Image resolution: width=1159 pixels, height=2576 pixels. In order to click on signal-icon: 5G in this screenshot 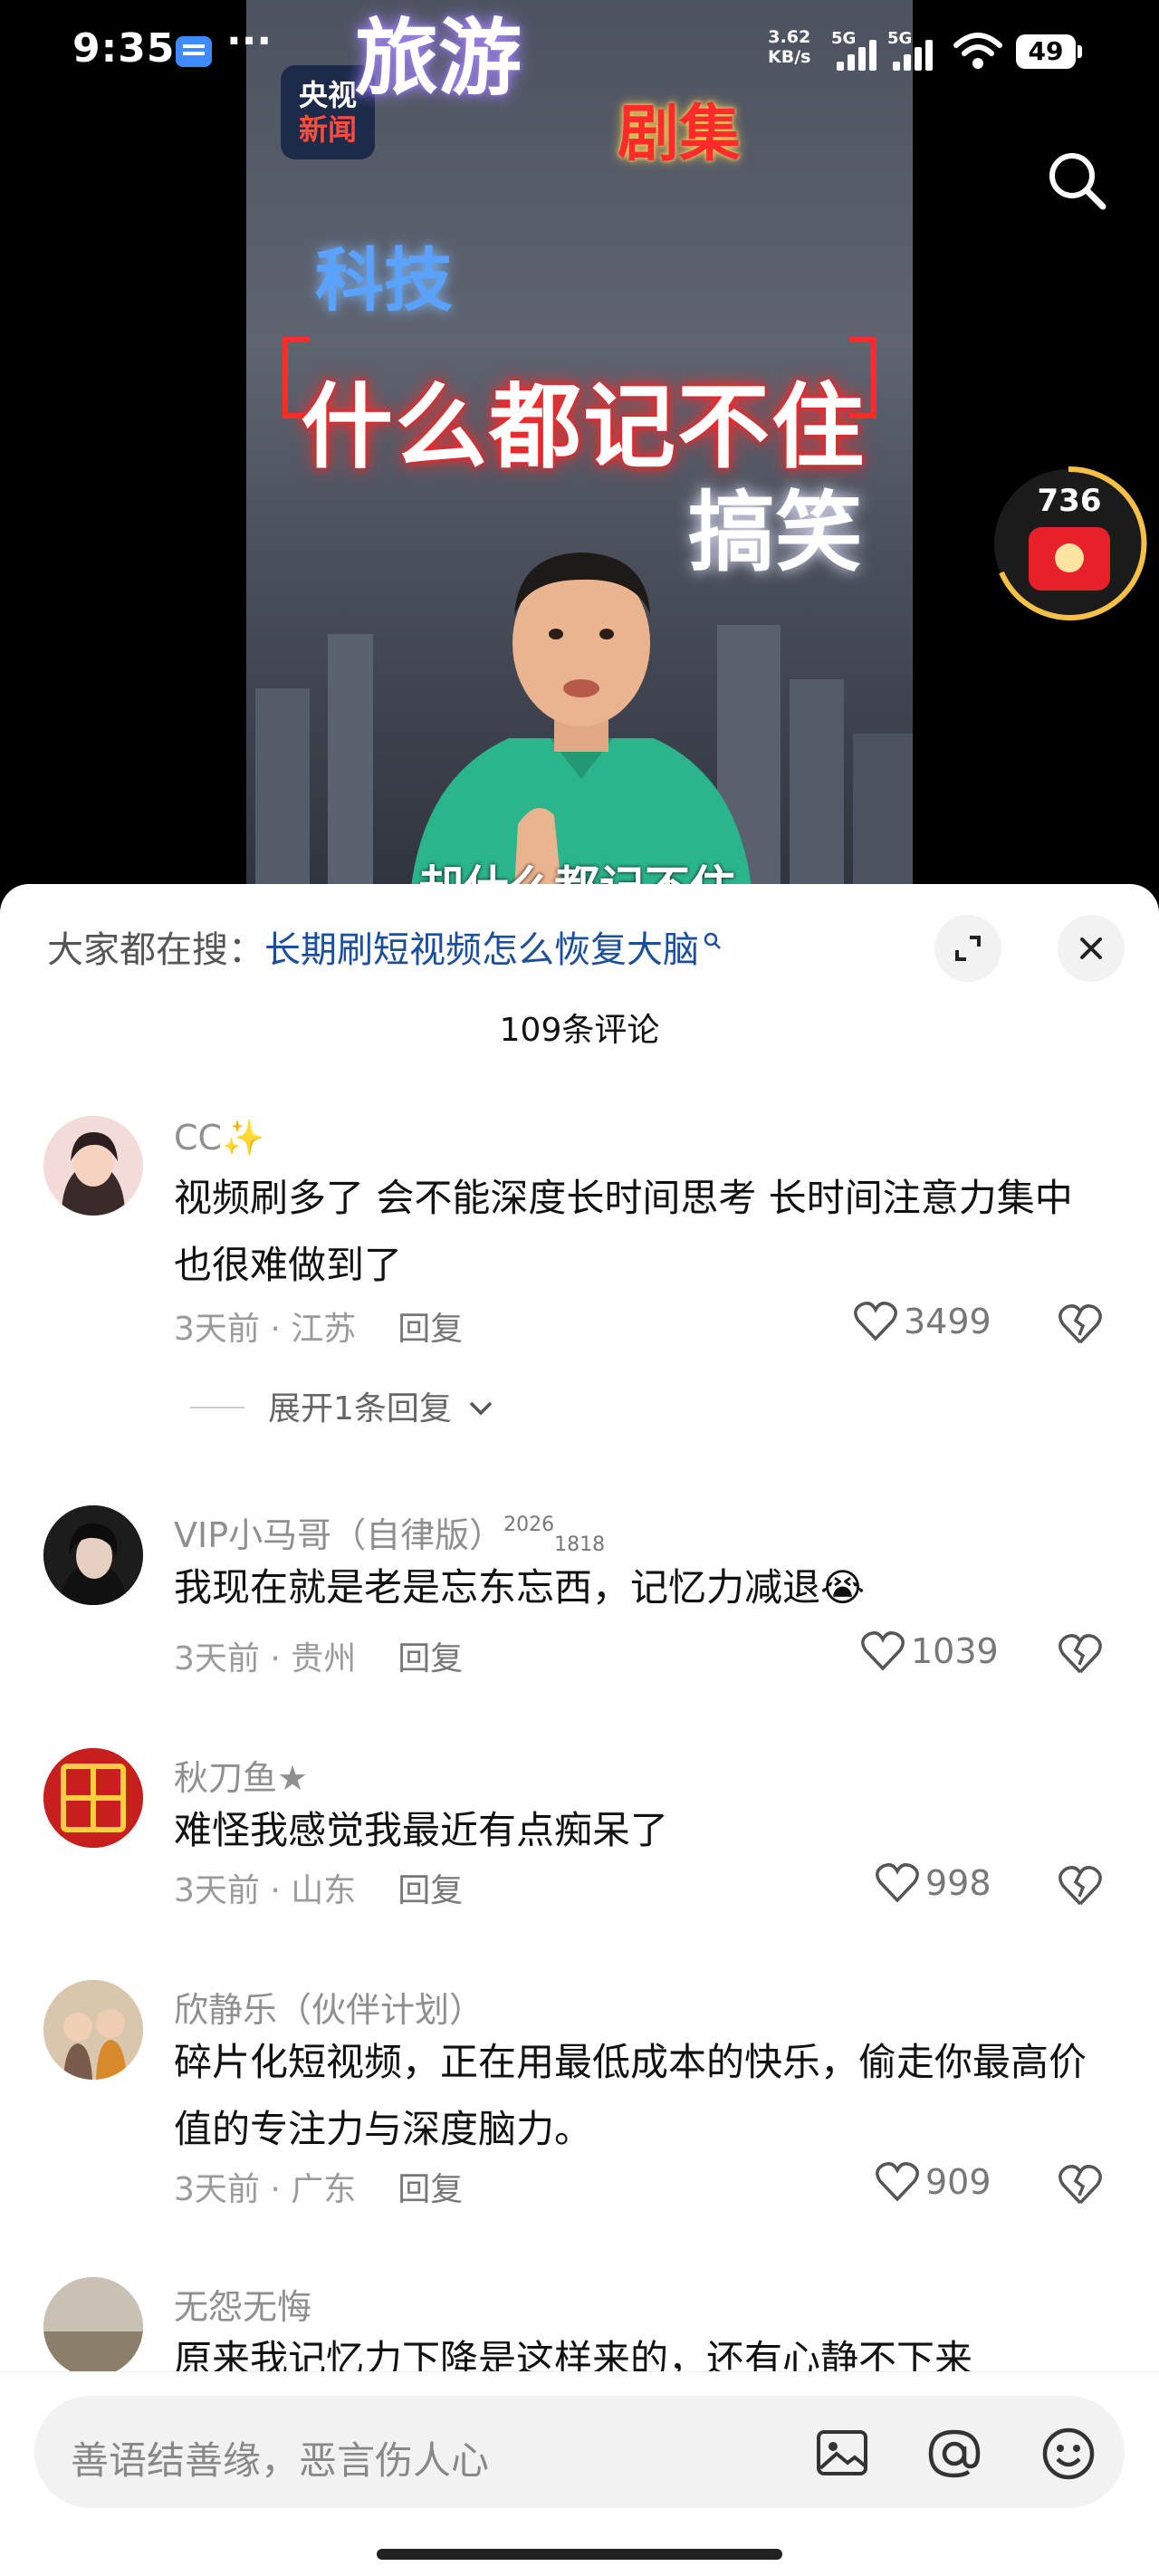, I will do `click(855, 51)`.